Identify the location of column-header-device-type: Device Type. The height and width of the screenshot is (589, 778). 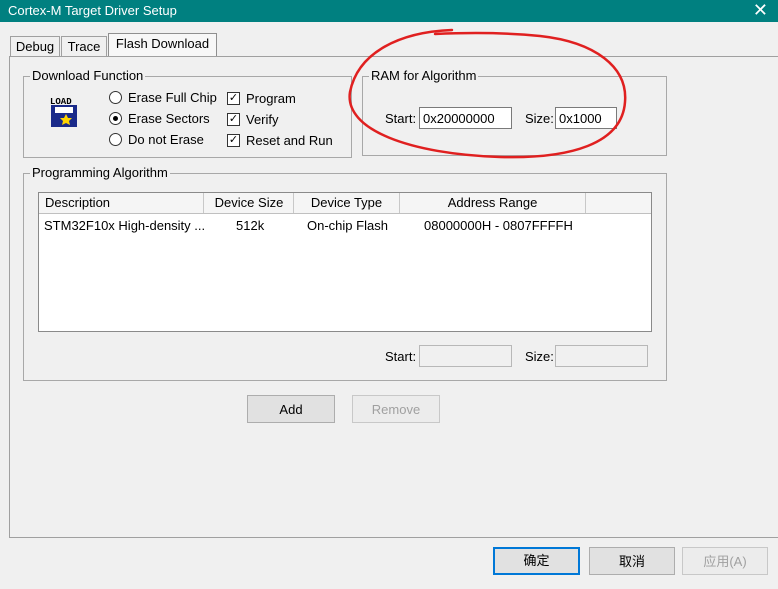
(347, 203).